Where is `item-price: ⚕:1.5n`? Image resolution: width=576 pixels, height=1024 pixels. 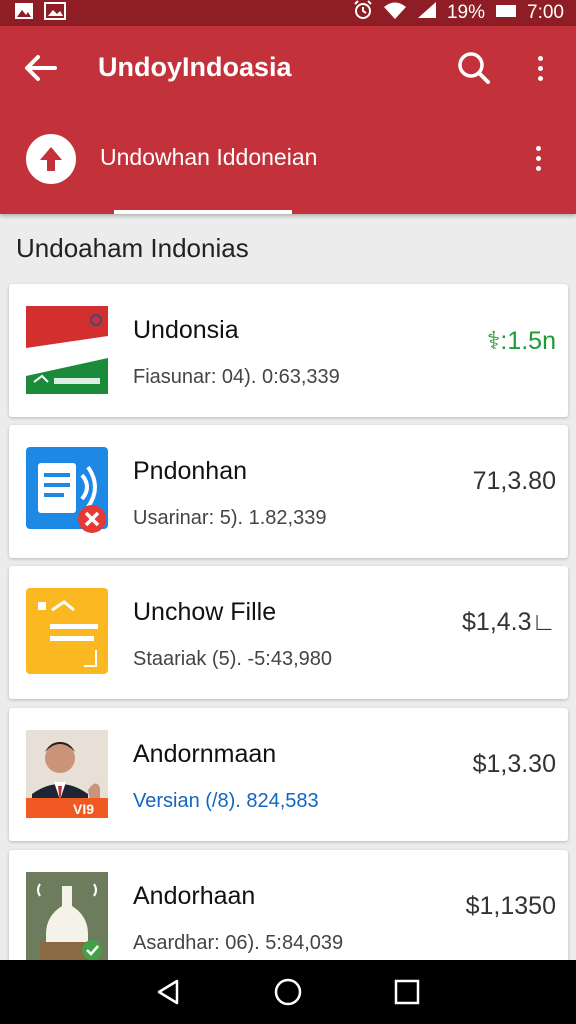
item-price: ⚕:1.5n is located at coordinates (521, 341).